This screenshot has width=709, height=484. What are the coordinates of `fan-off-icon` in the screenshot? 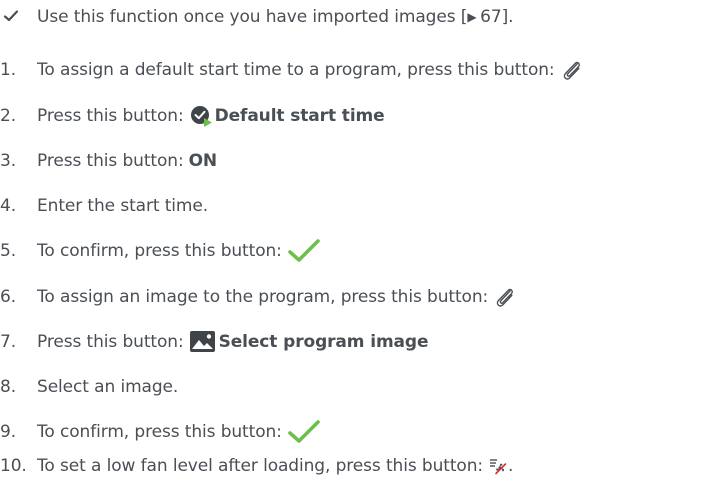 It's located at (498, 466).